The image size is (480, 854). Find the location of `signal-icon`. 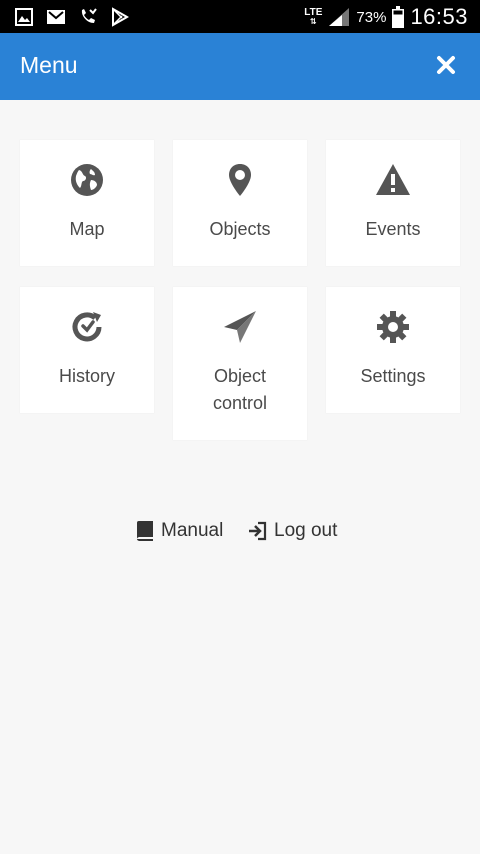

signal-icon is located at coordinates (339, 17).